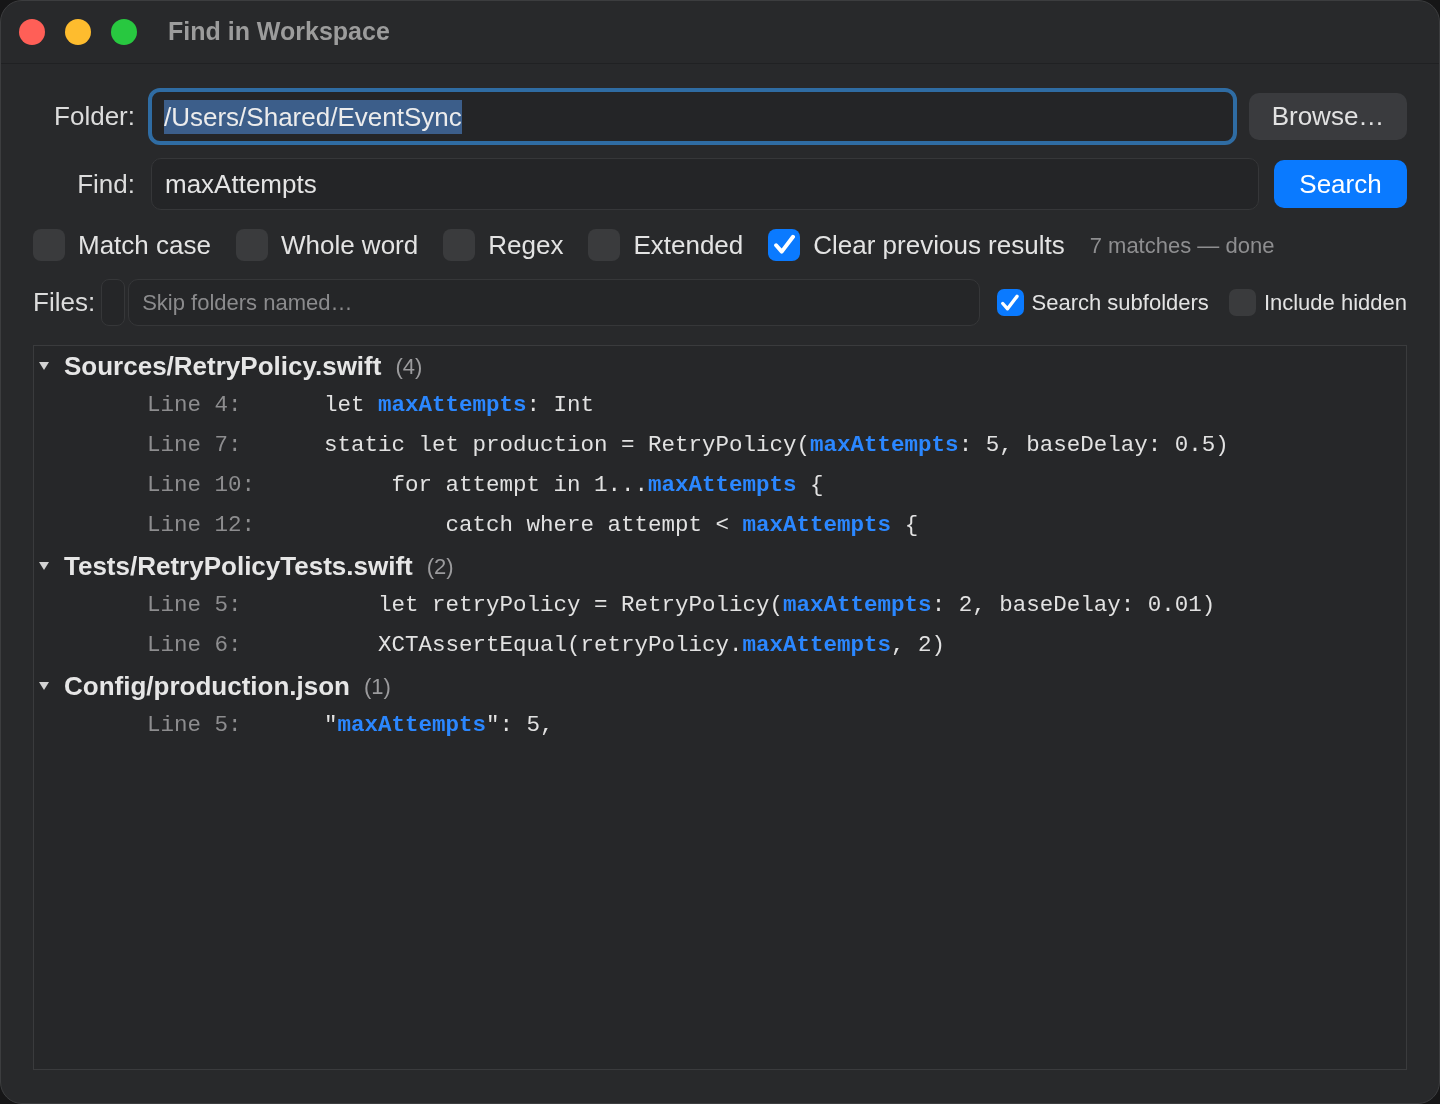 Image resolution: width=1440 pixels, height=1104 pixels. What do you see at coordinates (439, 726) in the screenshot?
I see `code-line: "maxAttempts": 5,` at bounding box center [439, 726].